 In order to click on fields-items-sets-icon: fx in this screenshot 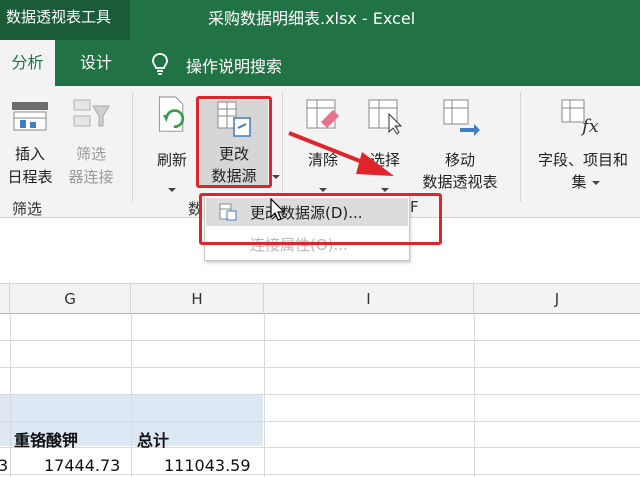, I will do `click(580, 117)`.